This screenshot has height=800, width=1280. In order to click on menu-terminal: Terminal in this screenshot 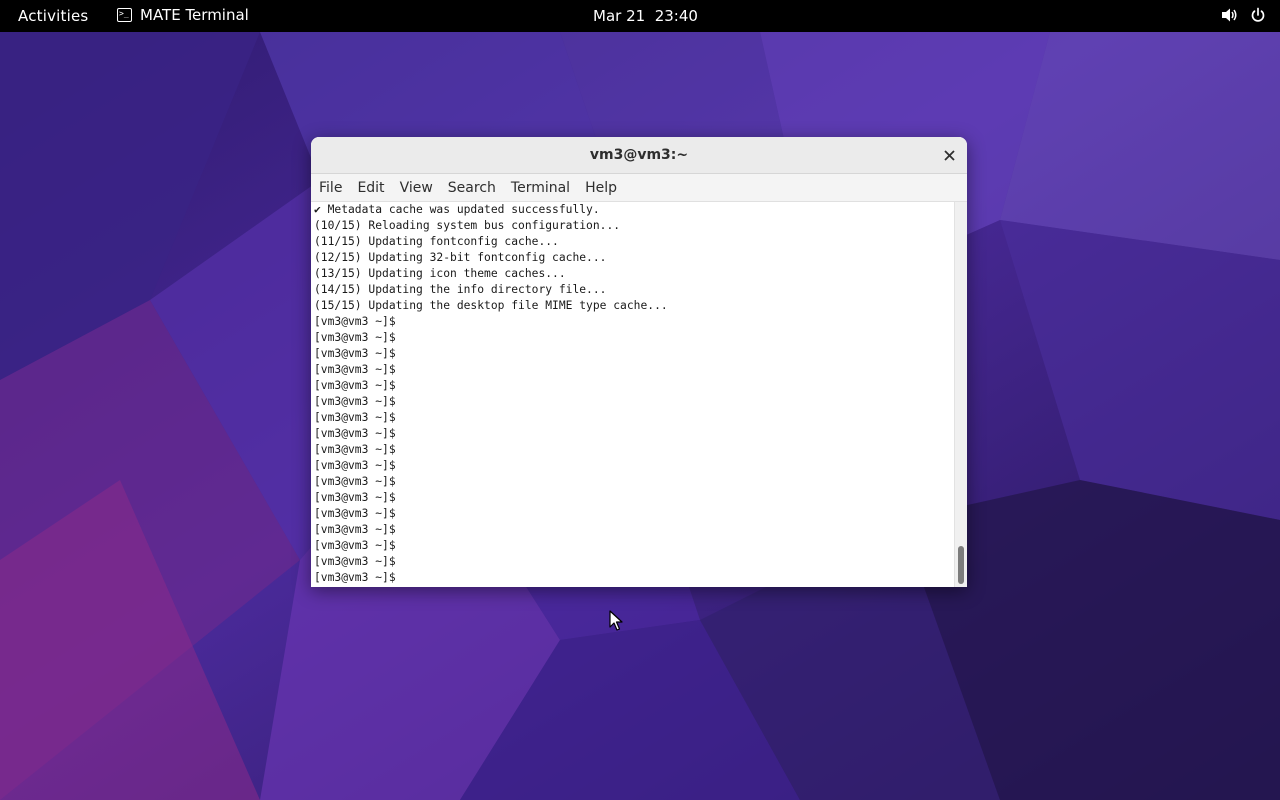, I will do `click(544, 188)`.